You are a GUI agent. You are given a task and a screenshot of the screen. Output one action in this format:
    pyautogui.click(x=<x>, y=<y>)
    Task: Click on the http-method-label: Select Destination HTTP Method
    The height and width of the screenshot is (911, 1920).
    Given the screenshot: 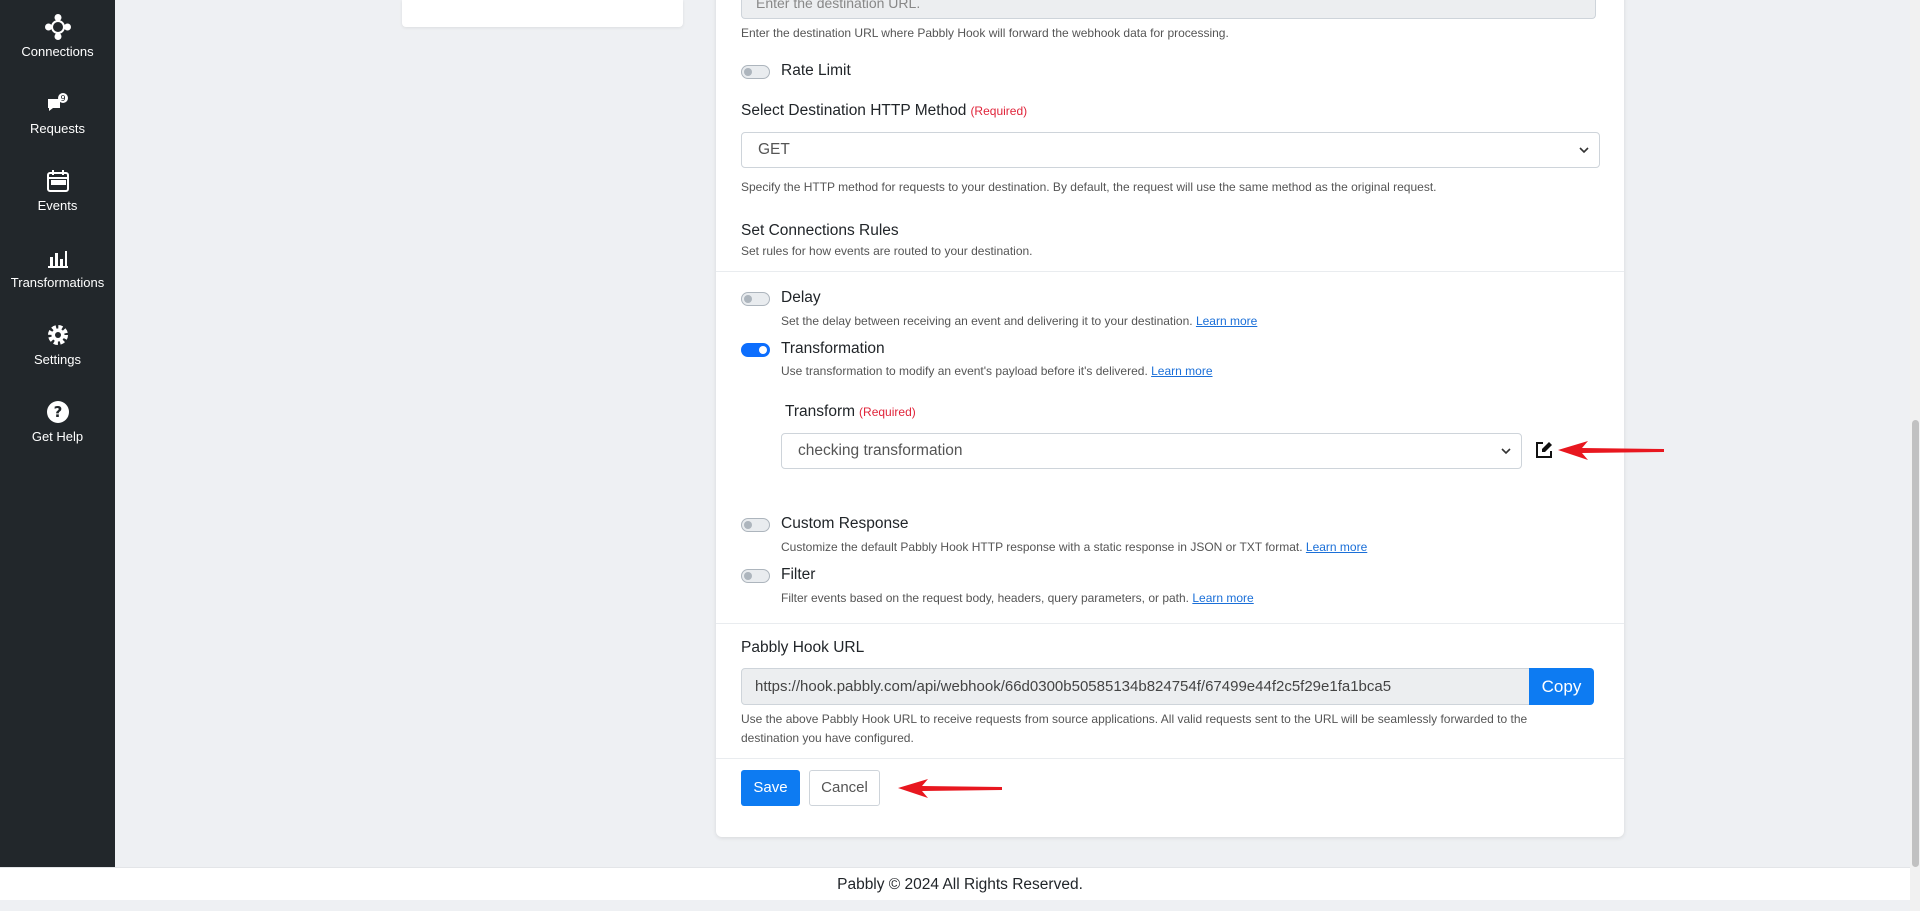 What is the action you would take?
    pyautogui.click(x=854, y=110)
    